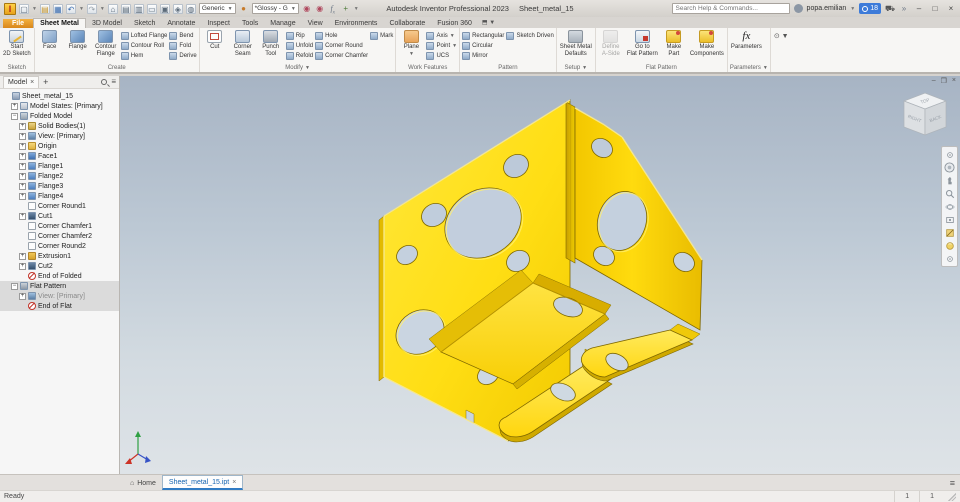 The width and height of the screenshot is (960, 502). Describe the element at coordinates (164, 8) in the screenshot. I see `return-icon: ▣` at that location.